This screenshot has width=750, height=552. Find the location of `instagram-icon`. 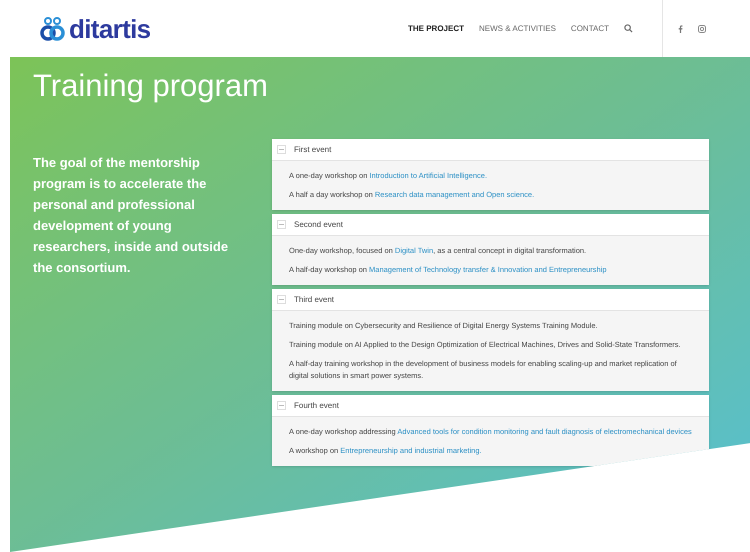

instagram-icon is located at coordinates (702, 28).